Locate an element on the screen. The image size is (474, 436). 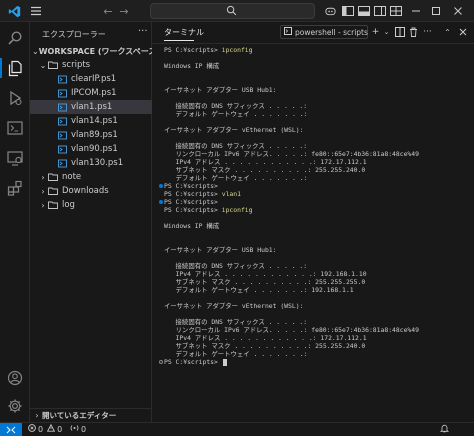
tree-folder: › note is located at coordinates (91, 177).